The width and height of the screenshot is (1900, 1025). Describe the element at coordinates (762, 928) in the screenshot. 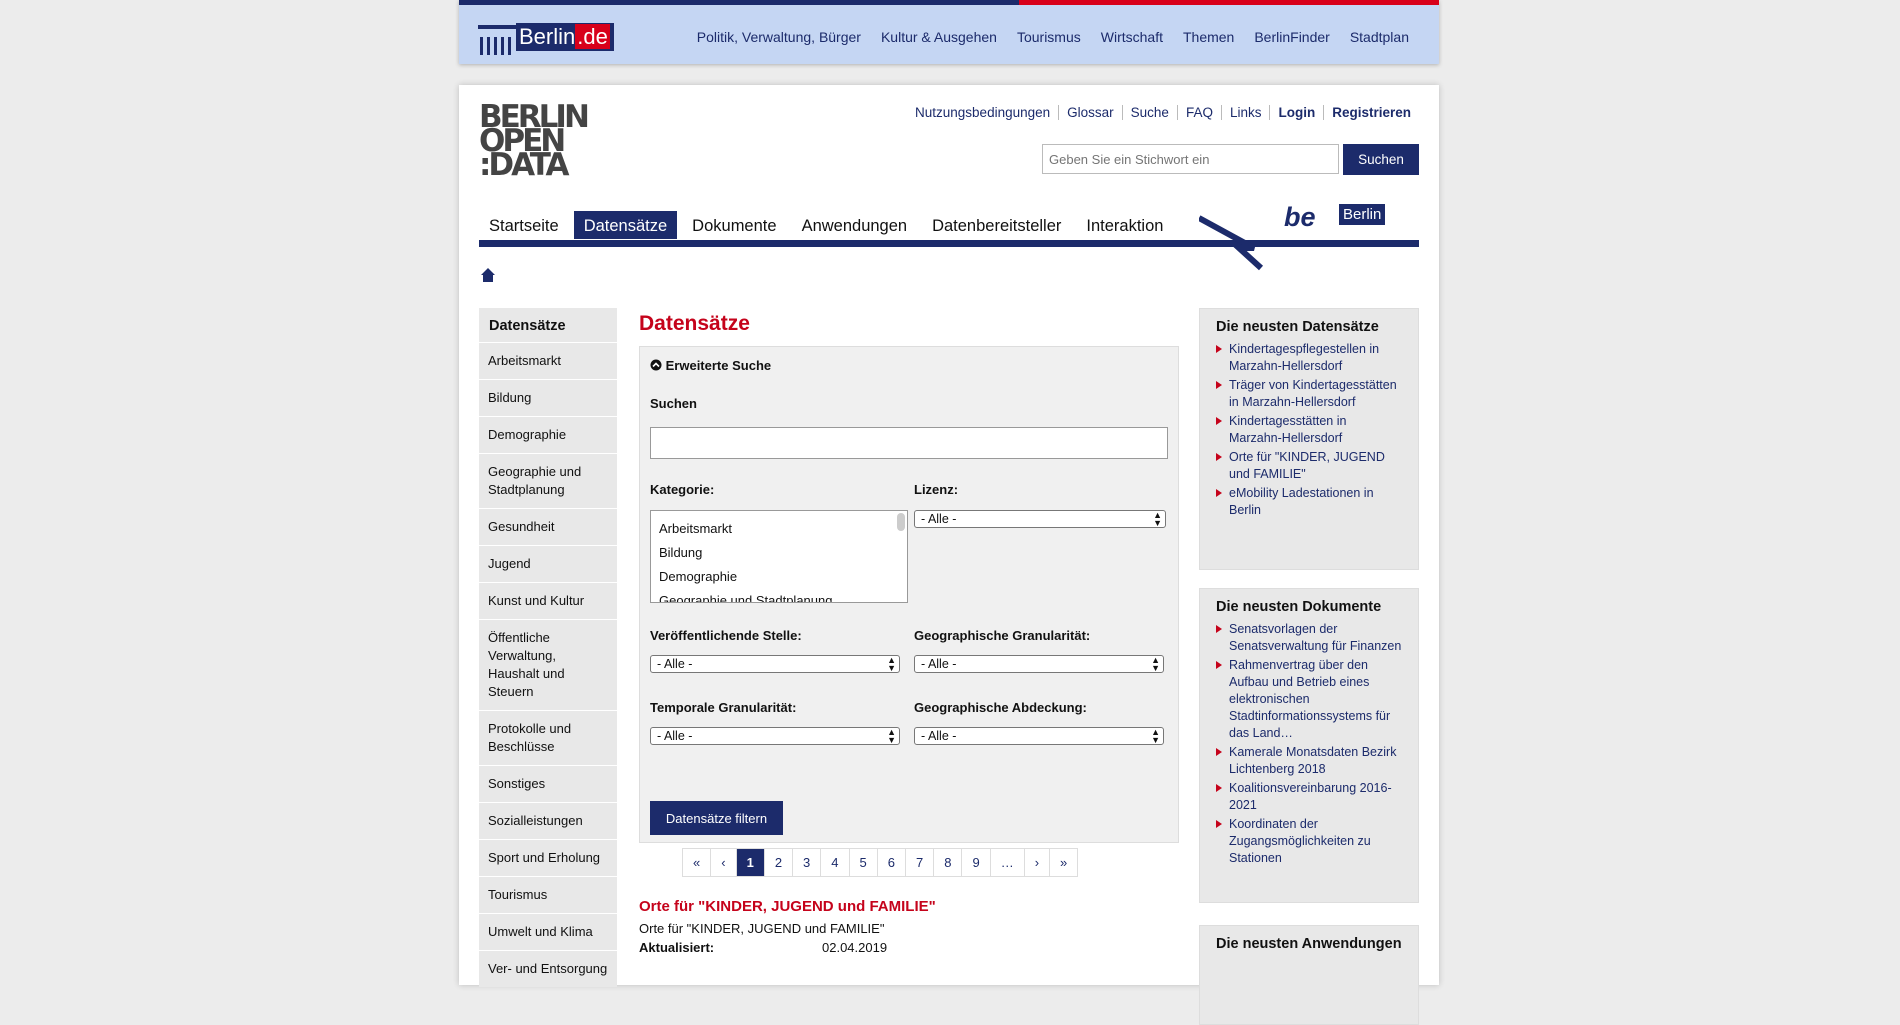

I see `result-description: Orte für "KINDER, JUGEND und FAMILIE"` at that location.